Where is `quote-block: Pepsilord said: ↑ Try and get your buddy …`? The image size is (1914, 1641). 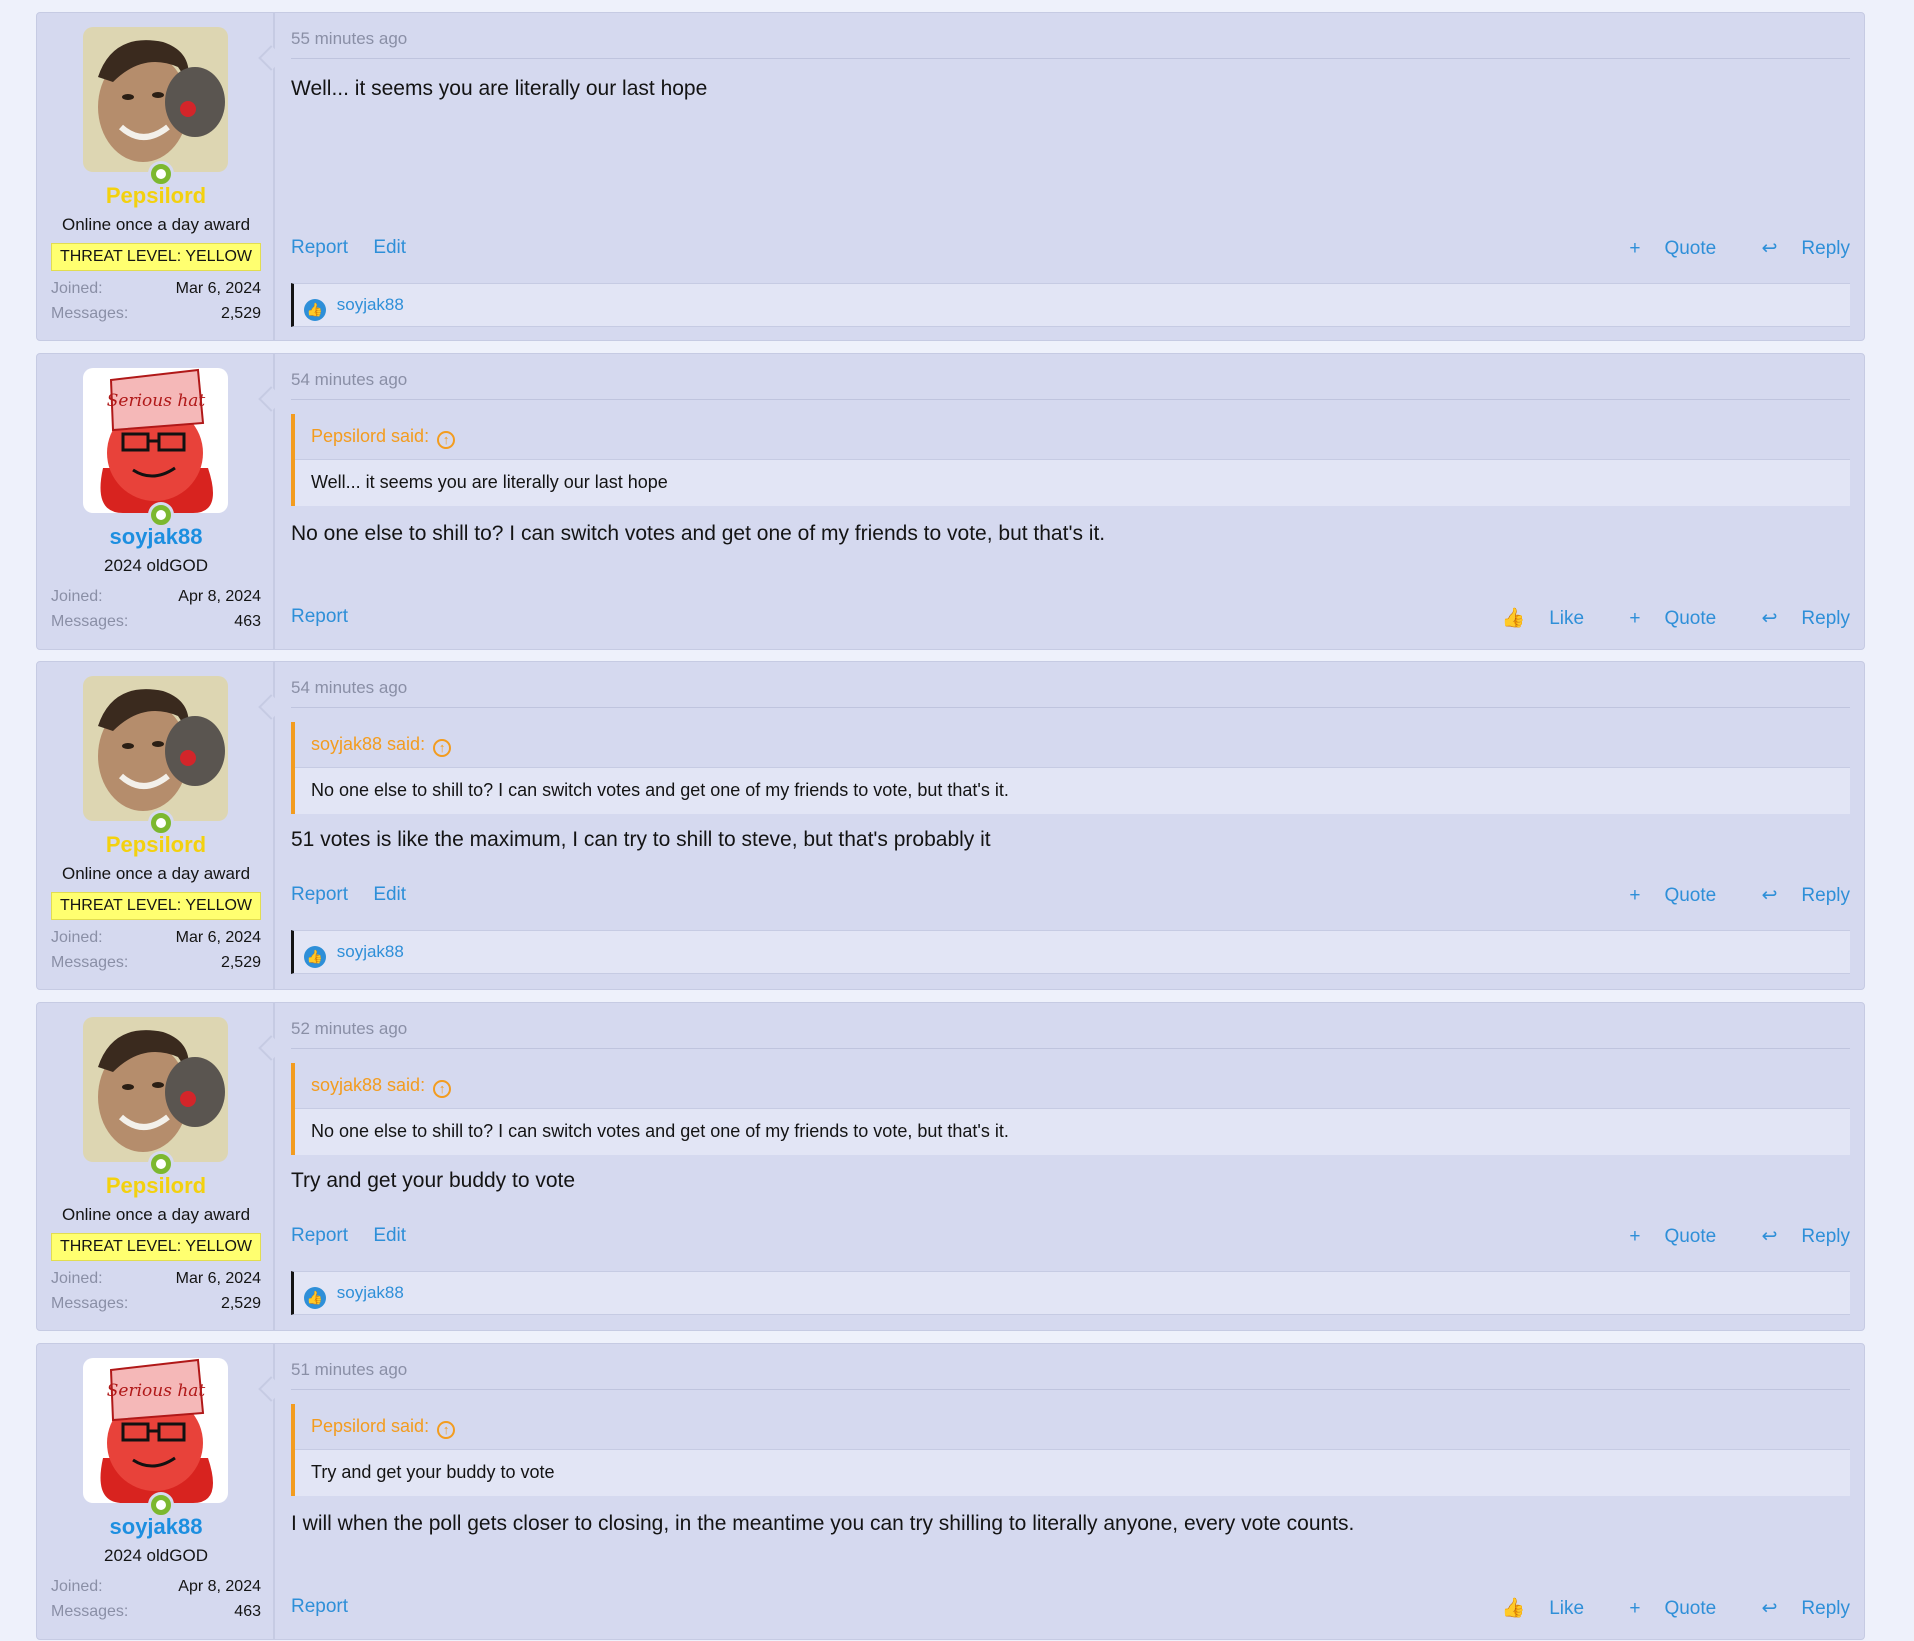 quote-block: Pepsilord said: ↑ Try and get your buddy … is located at coordinates (1070, 1450).